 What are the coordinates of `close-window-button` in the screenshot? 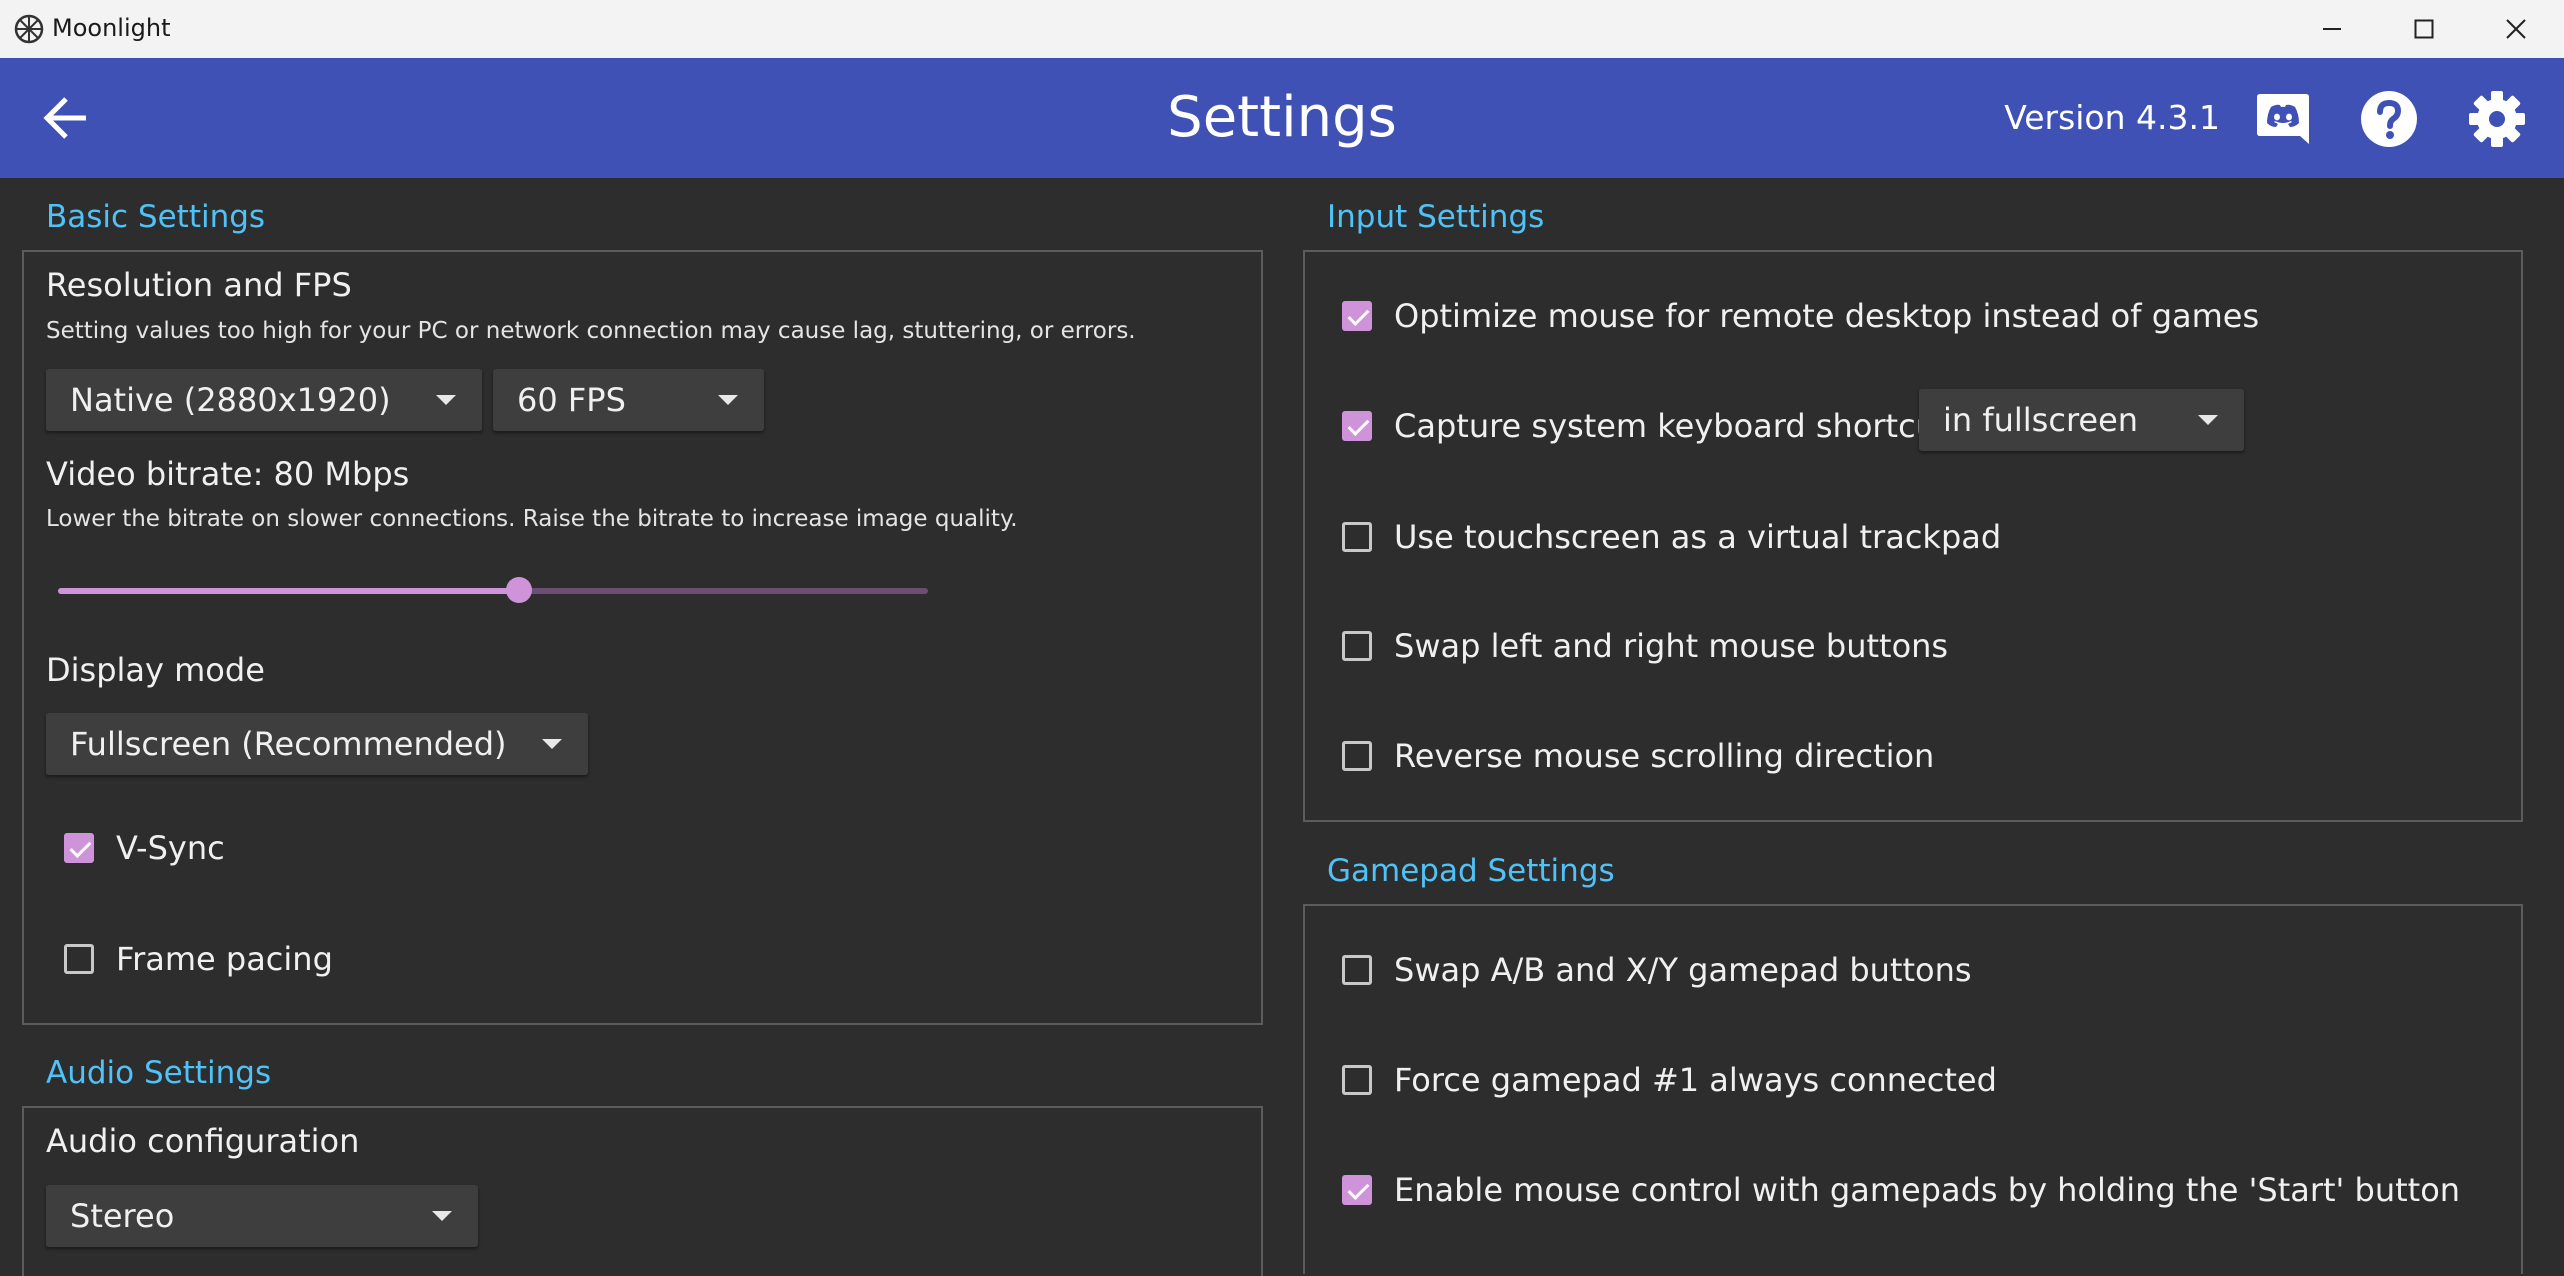 It's located at (2516, 29).